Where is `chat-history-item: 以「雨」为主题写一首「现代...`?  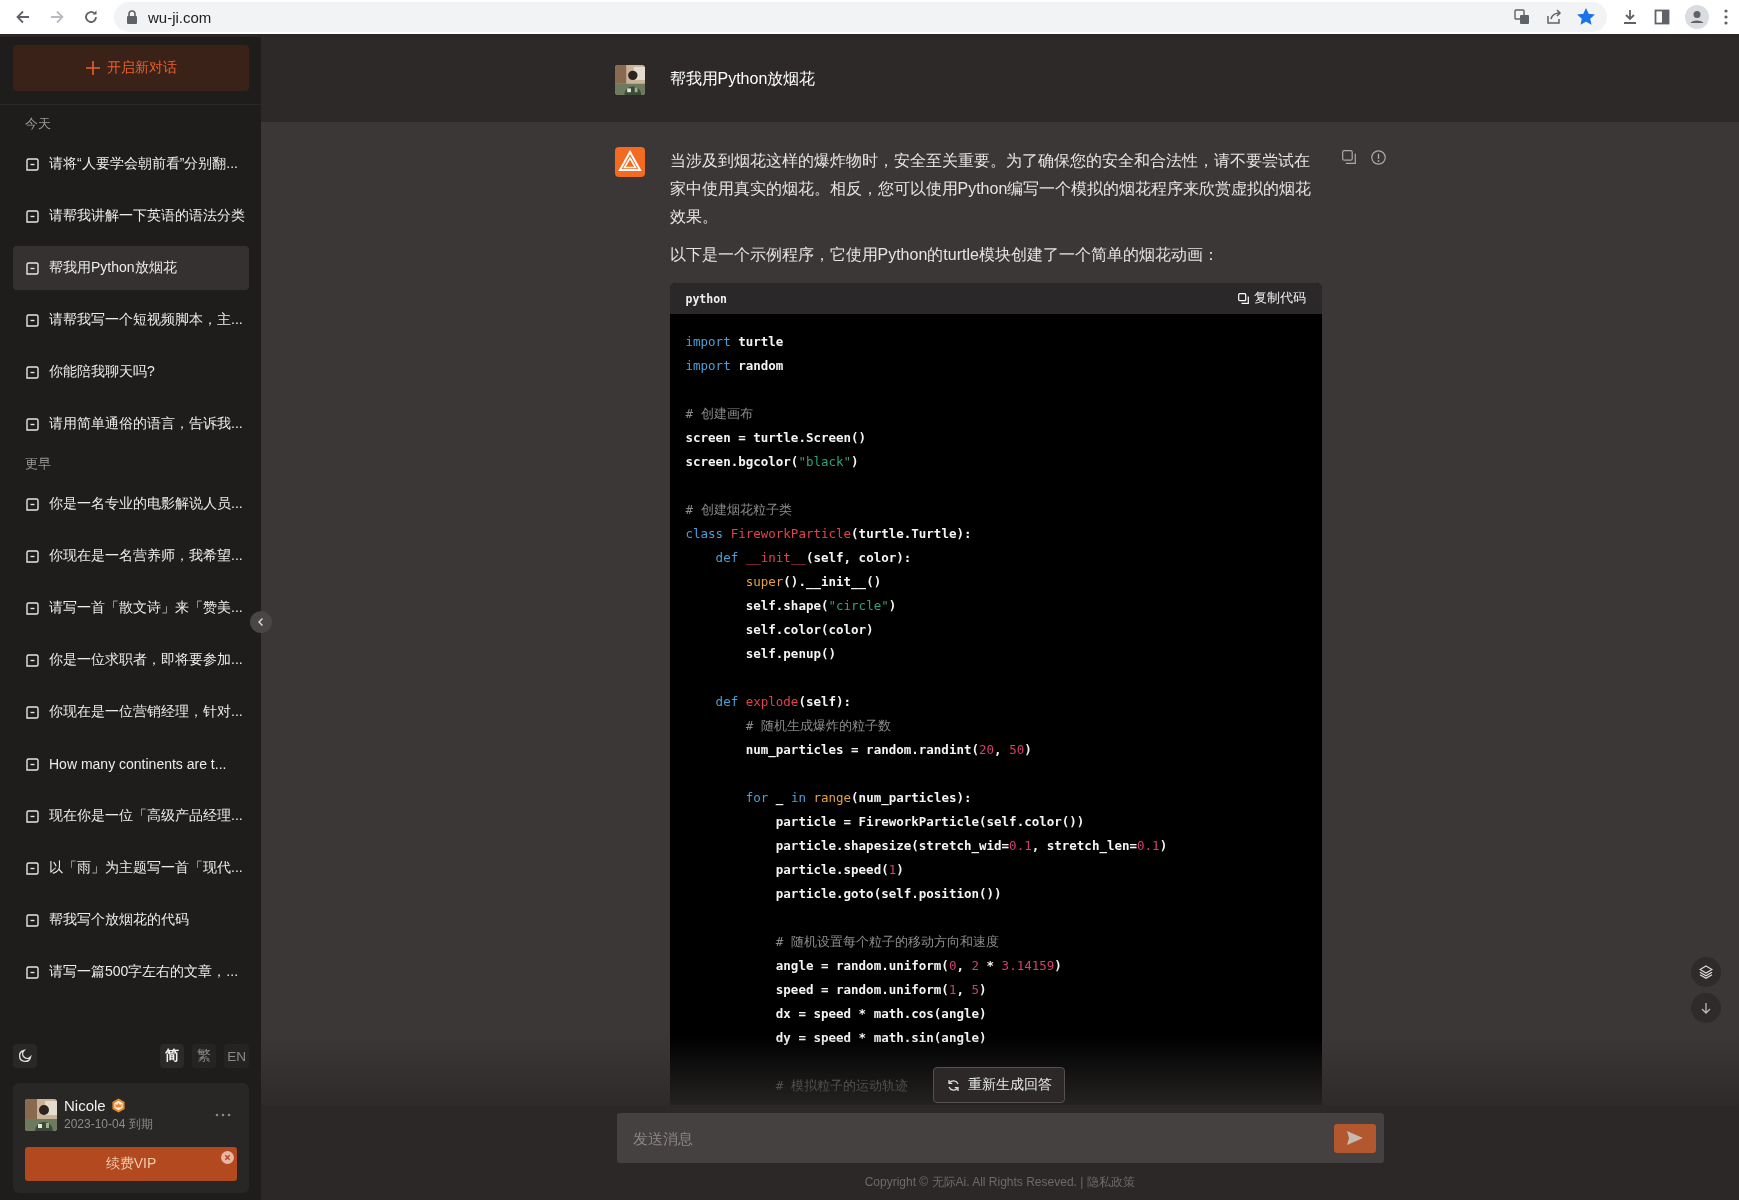 chat-history-item: 以「雨」为主题写一首「现代... is located at coordinates (131, 868).